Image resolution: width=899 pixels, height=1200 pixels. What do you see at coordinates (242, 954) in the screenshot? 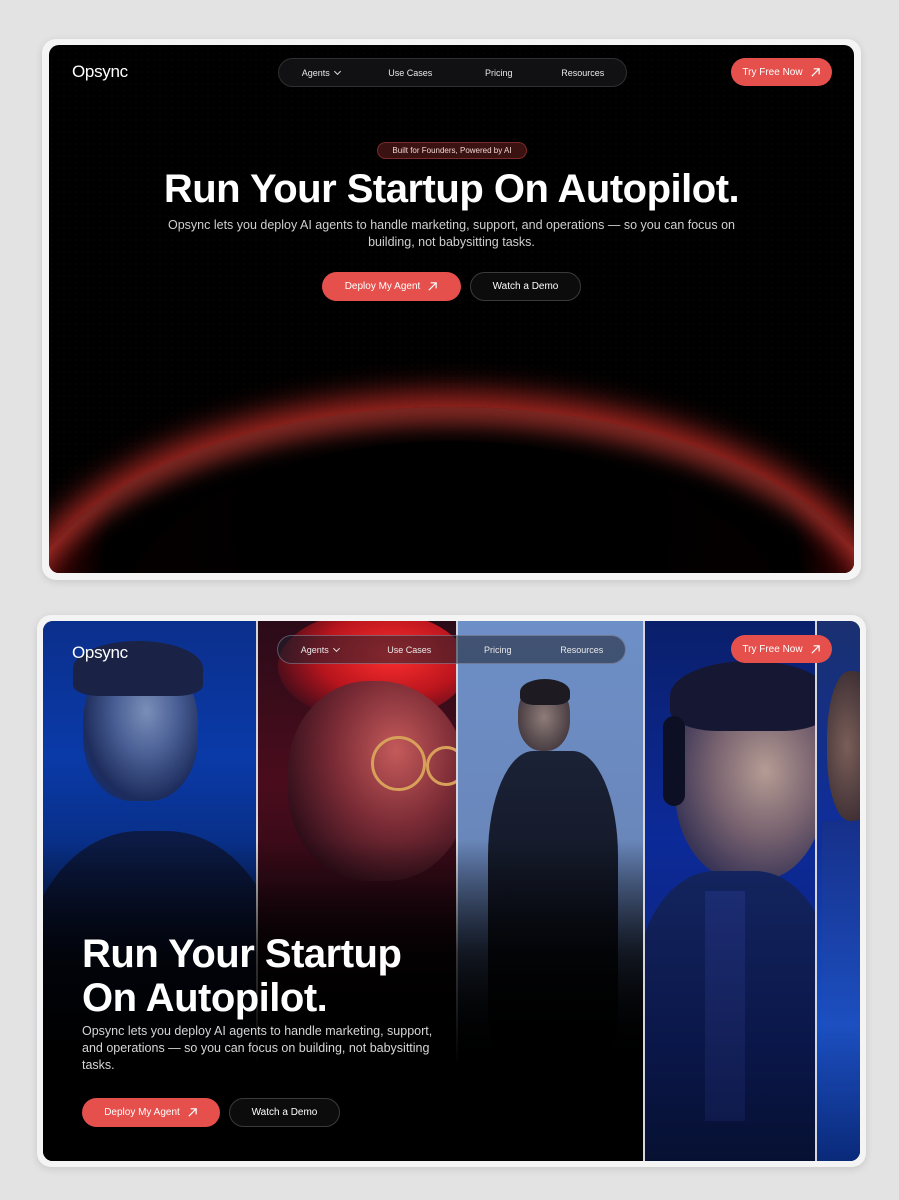
I see `hero-title-line-1: Run Your Startup` at bounding box center [242, 954].